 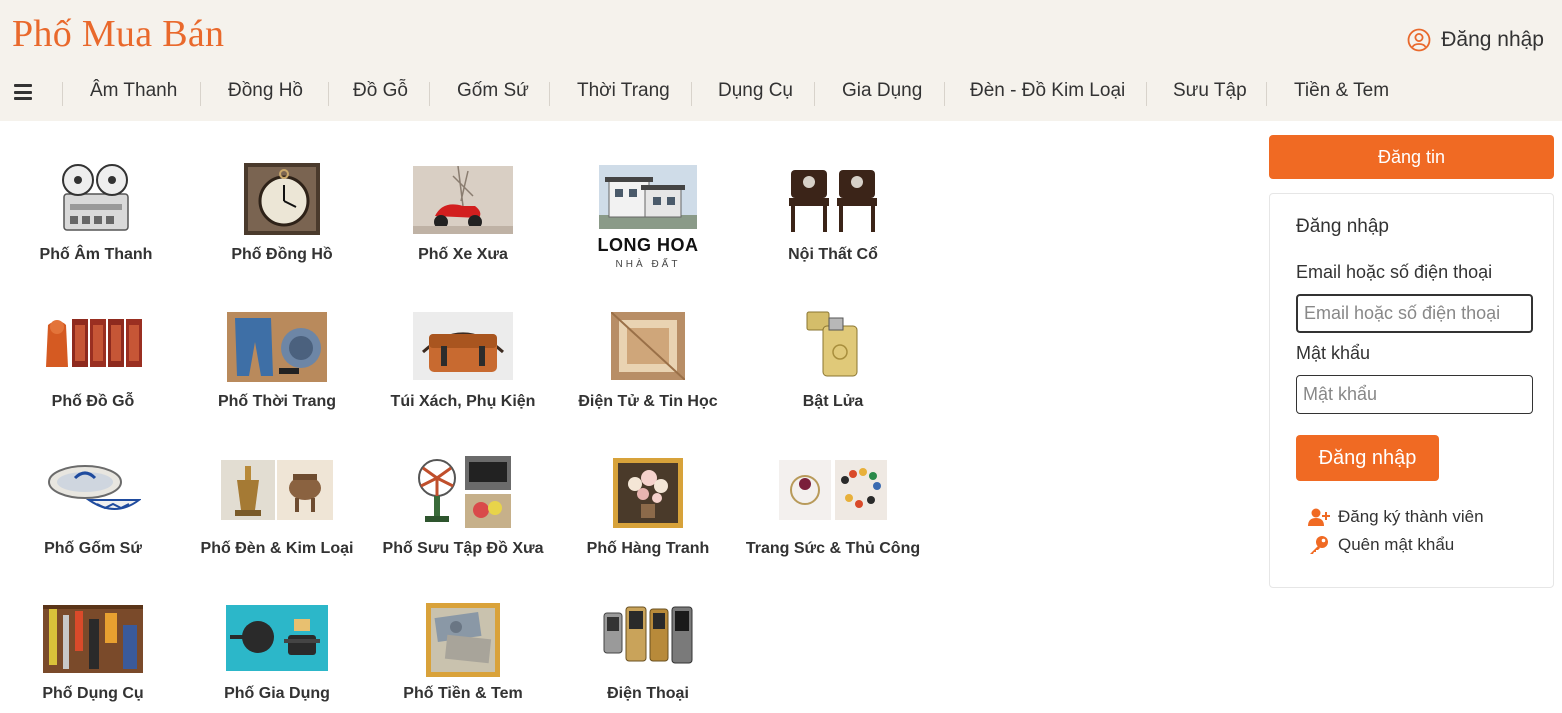 I want to click on nav-item-suu-tap: Sưu Tập, so click(x=1210, y=91).